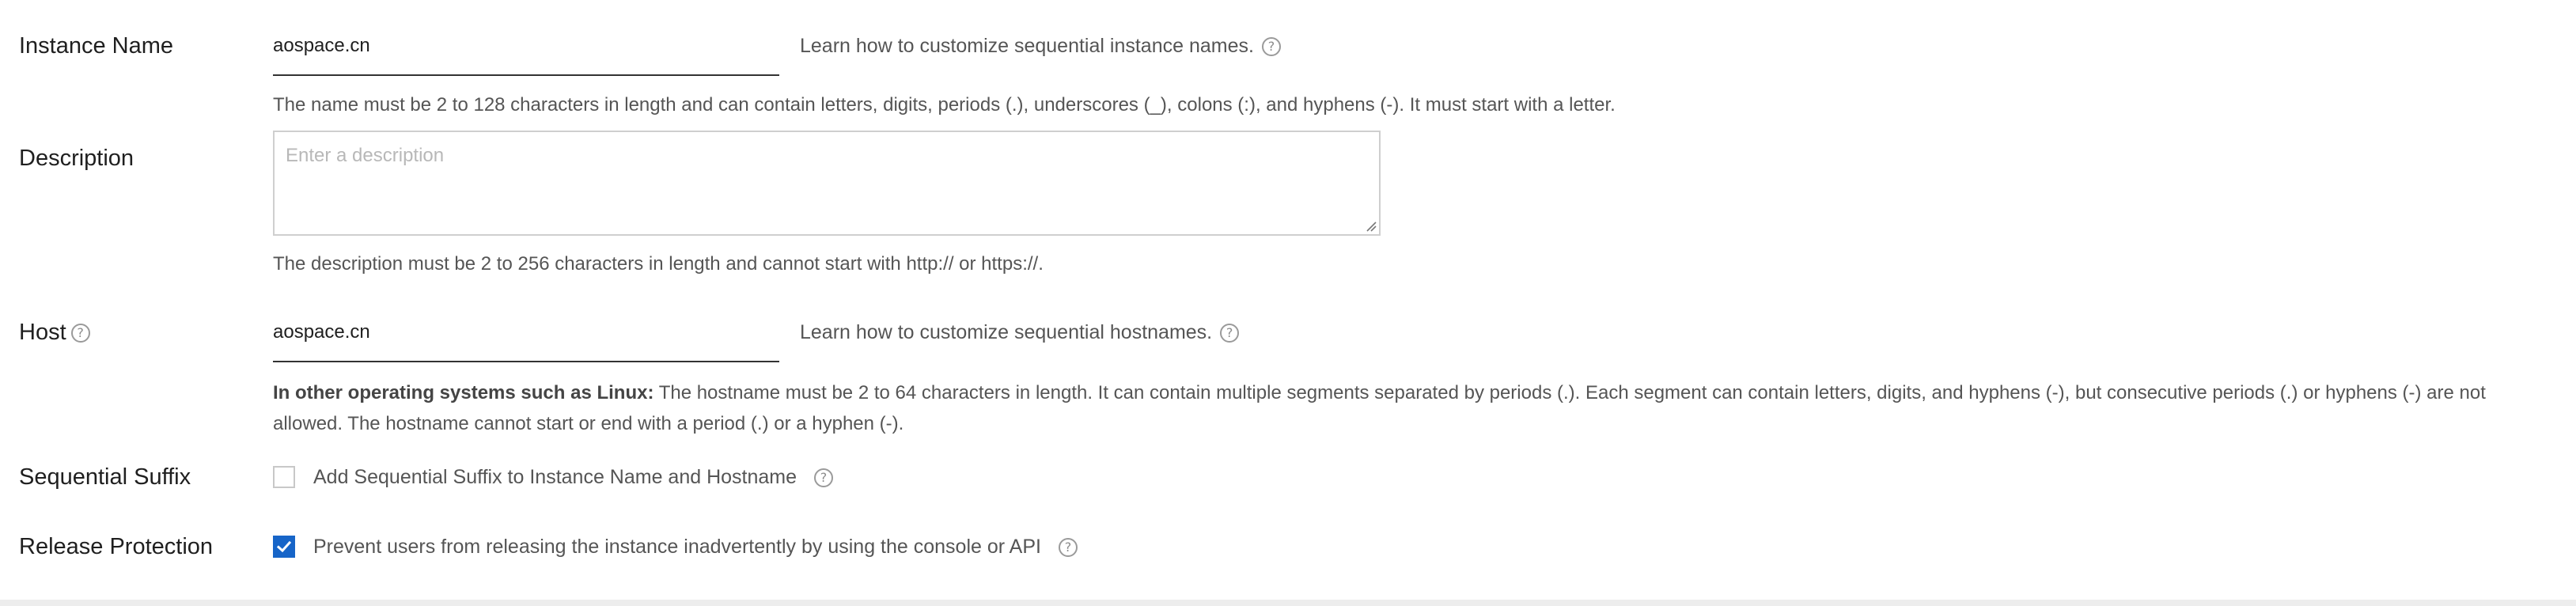 This screenshot has height=606, width=2576. What do you see at coordinates (827, 183) in the screenshot?
I see `description-textarea: Enter a description` at bounding box center [827, 183].